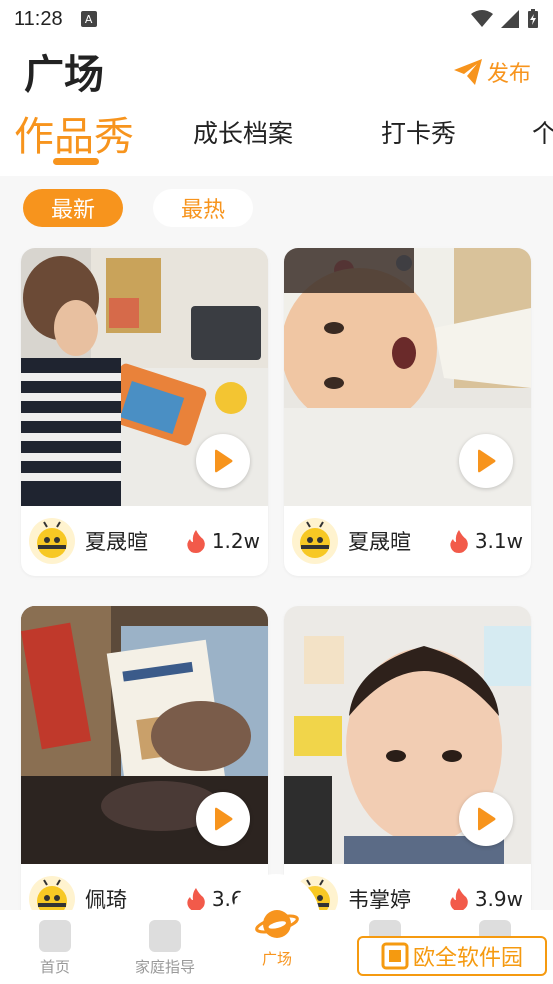 This screenshot has width=553, height=984. What do you see at coordinates (467, 958) in the screenshot?
I see `watermark-text: 欧全软件园` at bounding box center [467, 958].